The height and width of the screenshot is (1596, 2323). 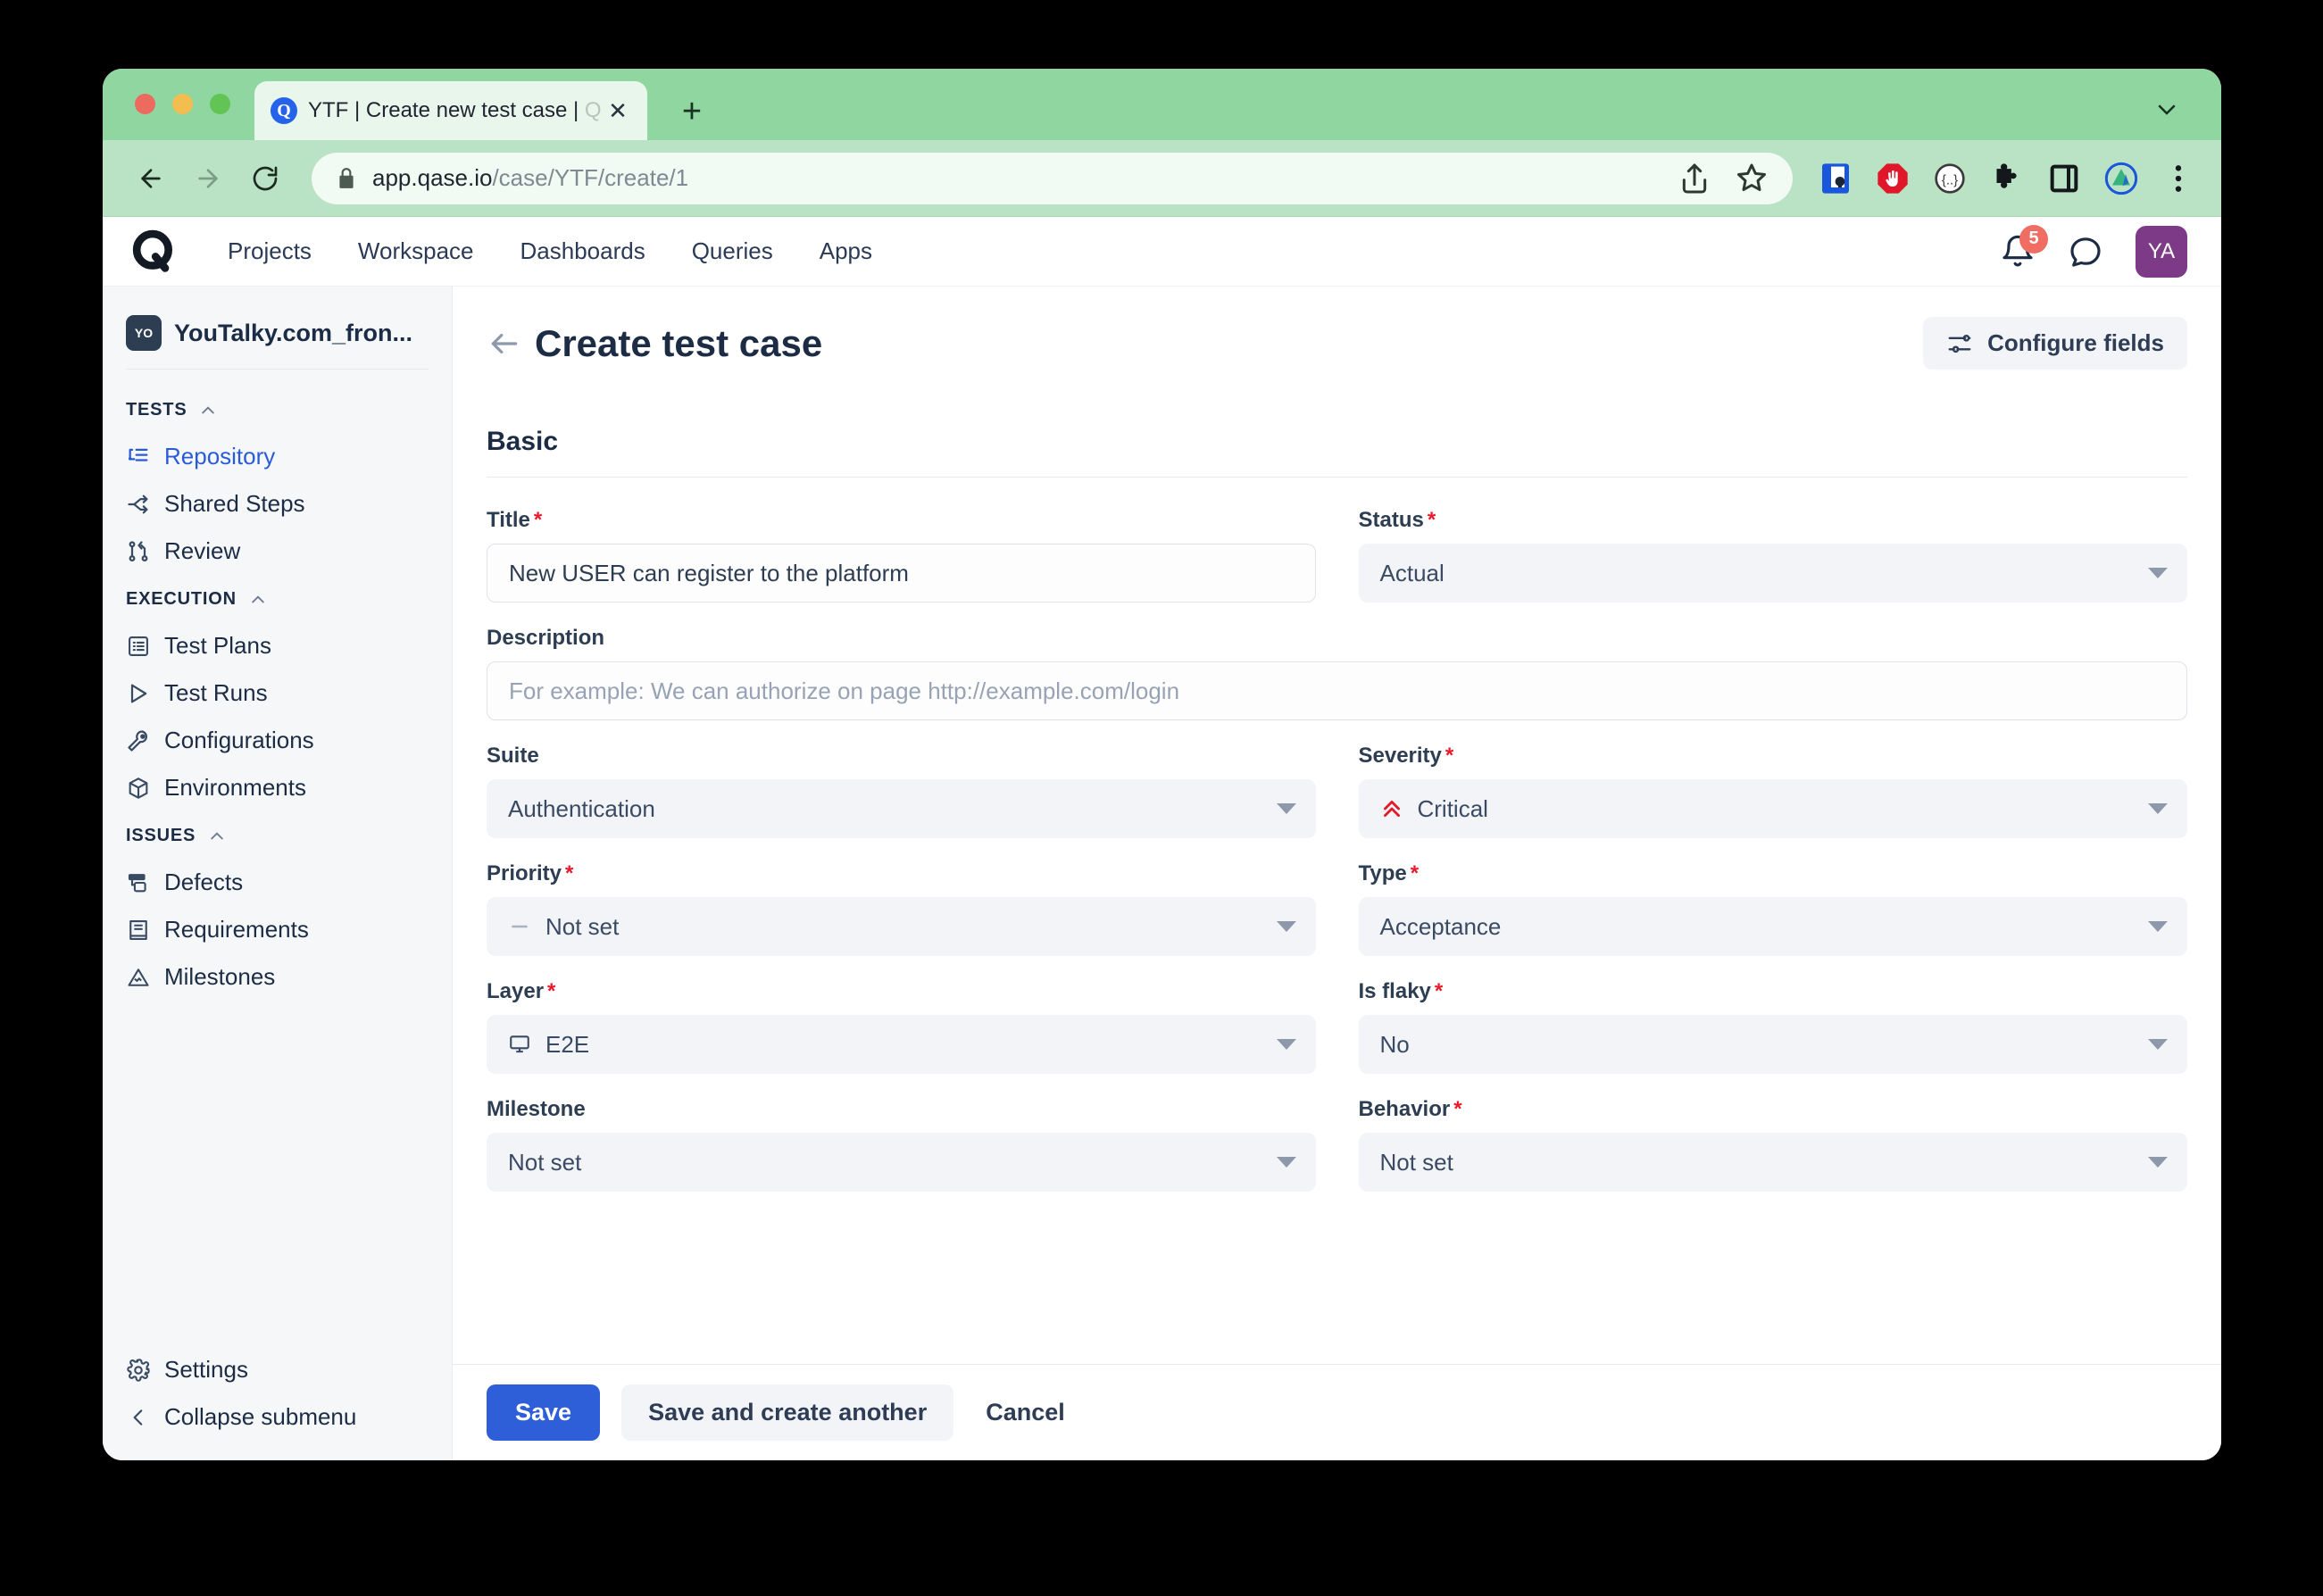 I want to click on sidebar-item-milestones: Milestones, so click(x=277, y=977).